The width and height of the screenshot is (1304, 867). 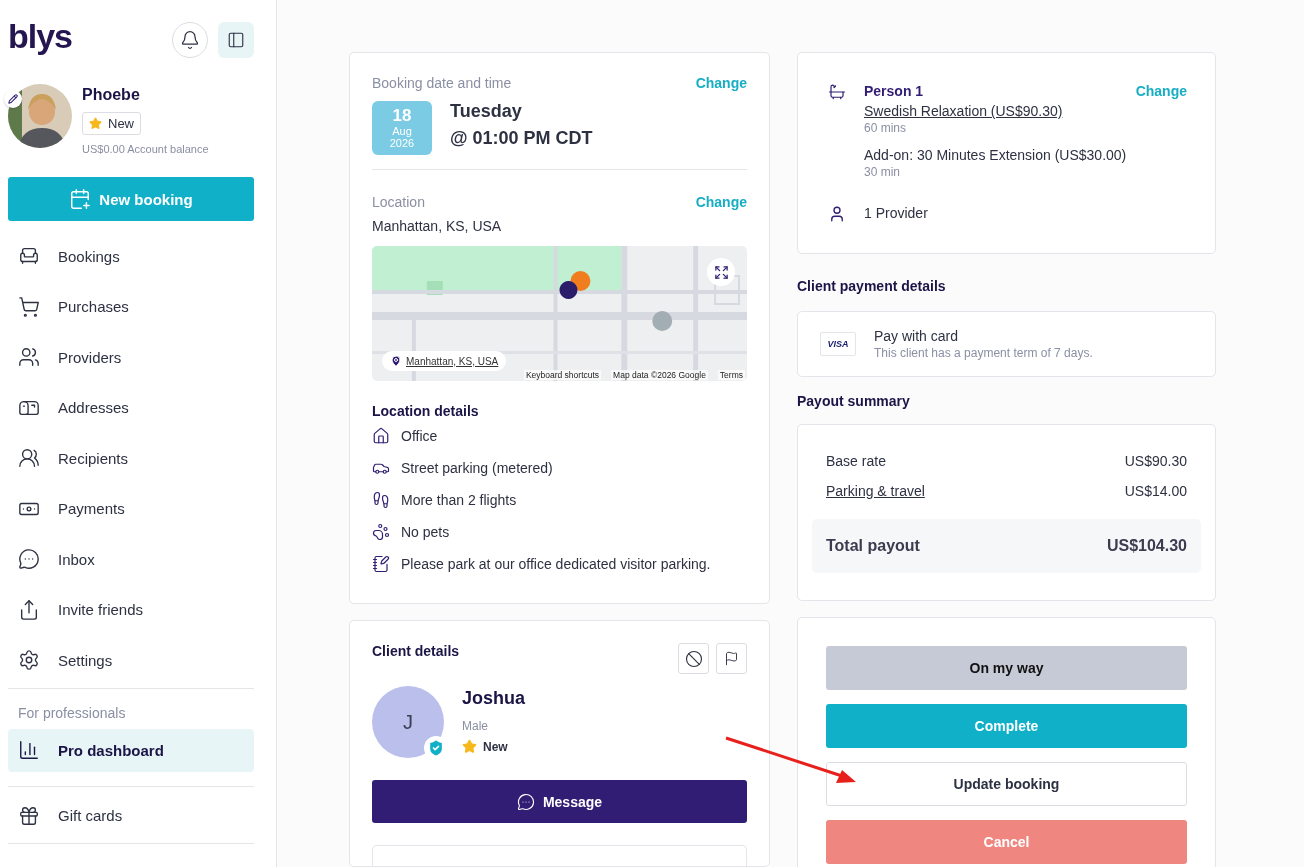 What do you see at coordinates (721, 272) in the screenshot?
I see `expand-icon` at bounding box center [721, 272].